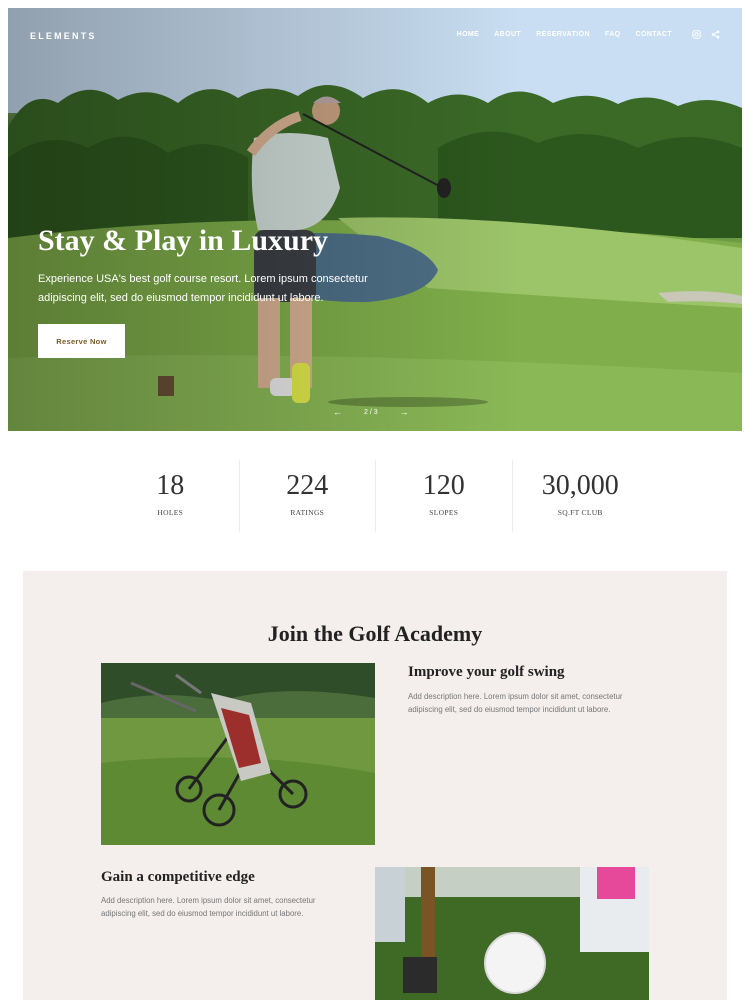 The image size is (750, 1000). What do you see at coordinates (512, 933) in the screenshot?
I see `golf-ball-putter-image` at bounding box center [512, 933].